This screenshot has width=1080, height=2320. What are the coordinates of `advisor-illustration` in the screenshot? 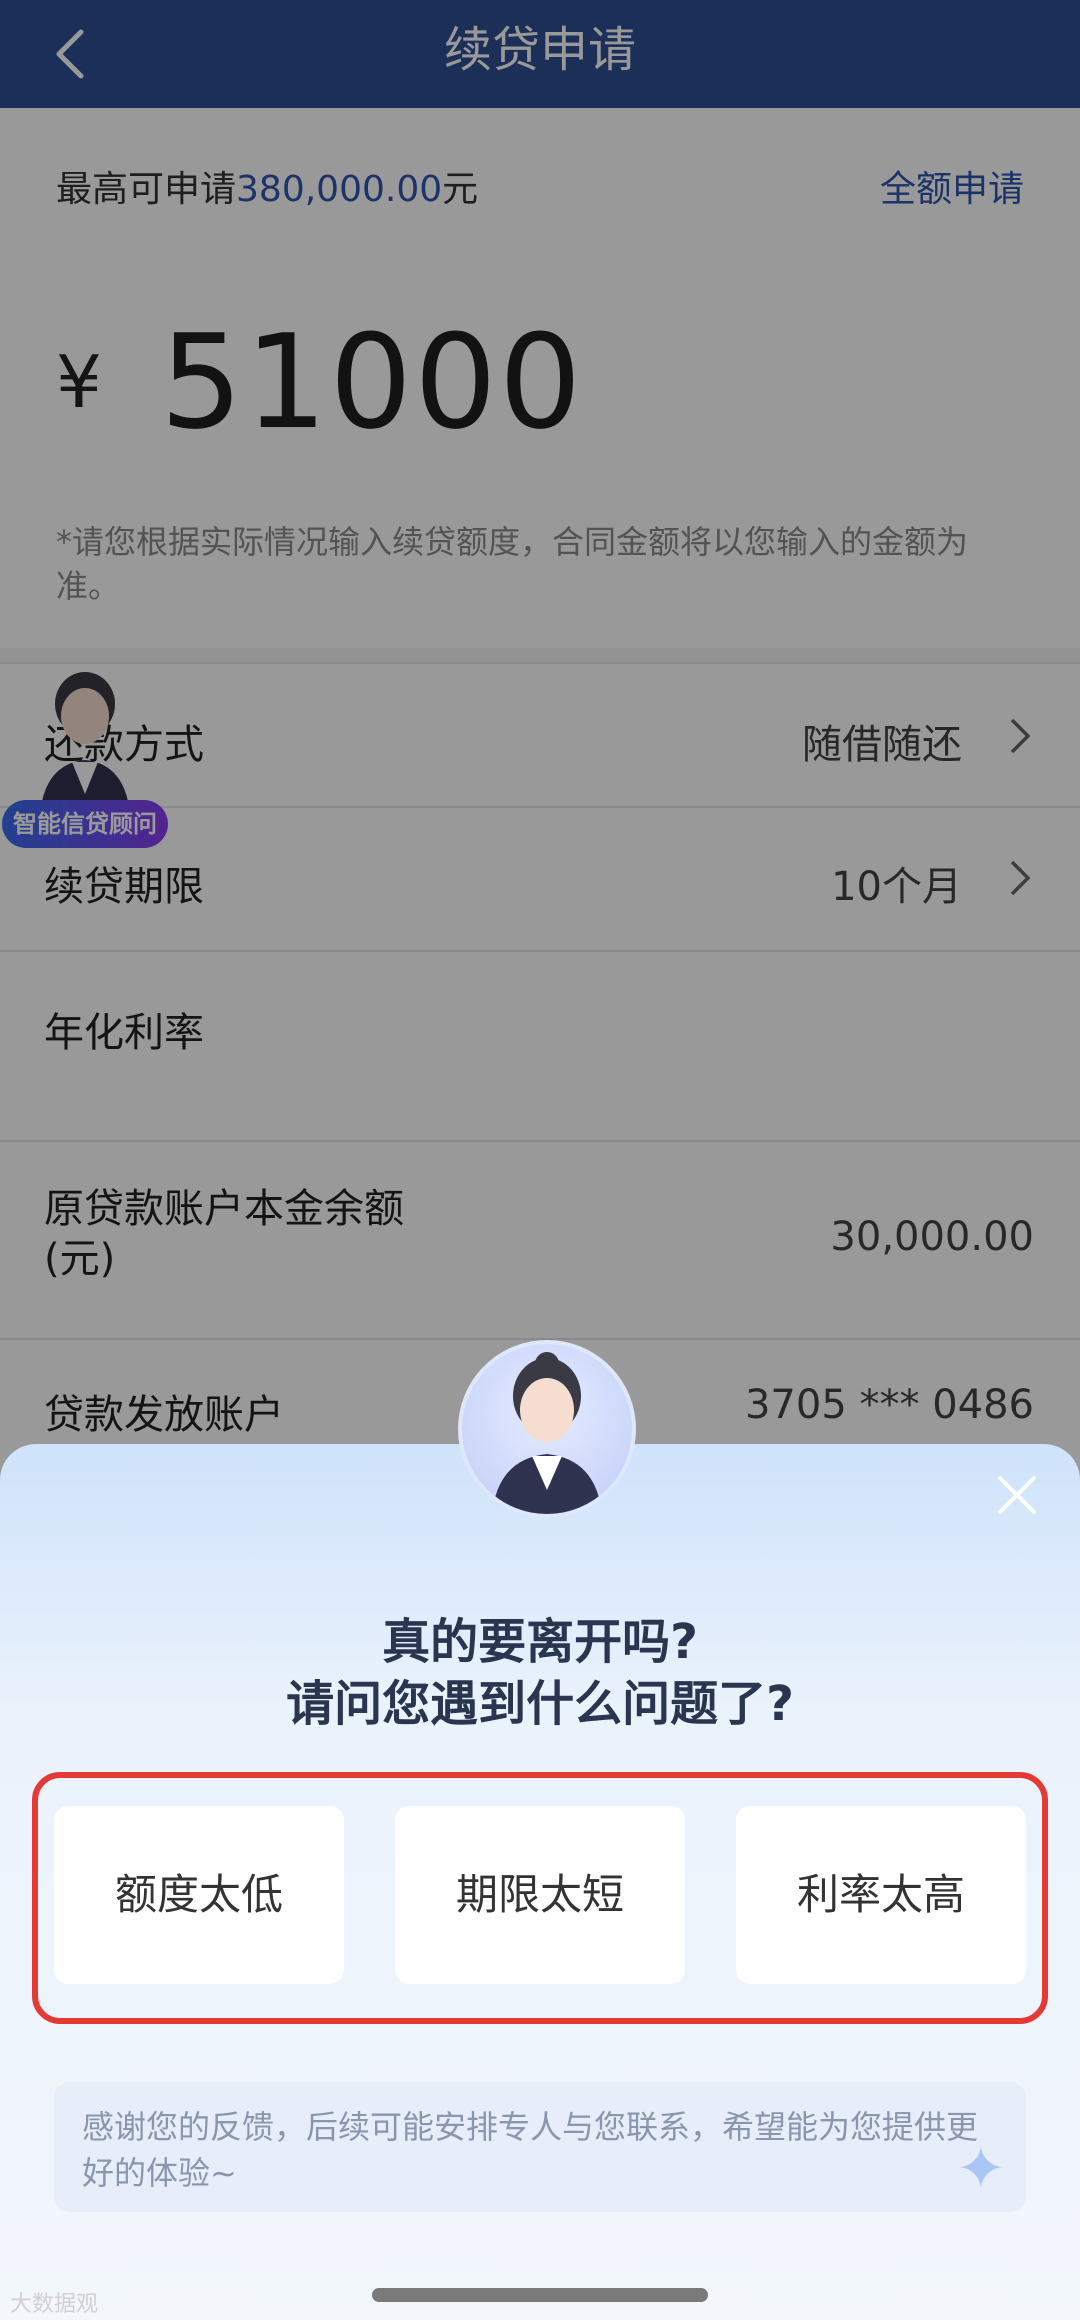 It's located at (547, 1433).